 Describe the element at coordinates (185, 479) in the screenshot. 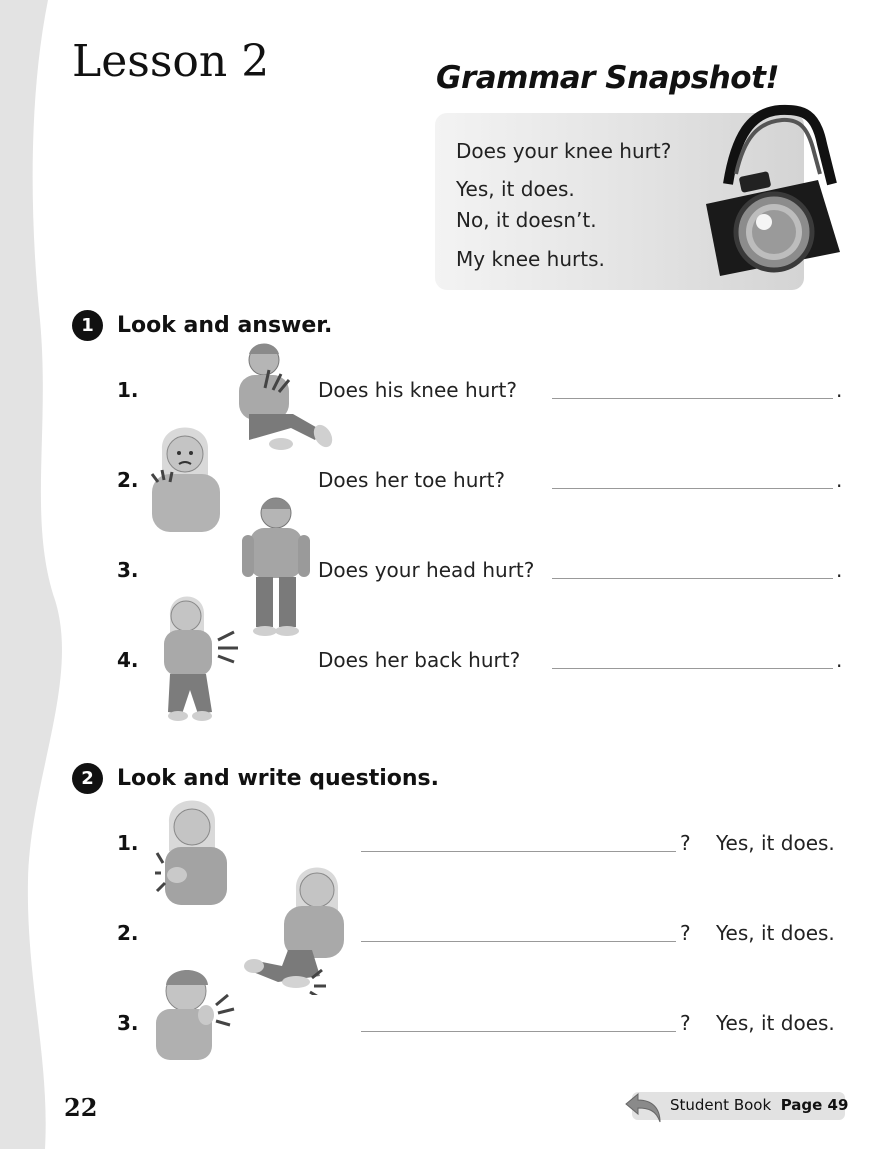

I see `girl-toe-hurt-illustration` at that location.